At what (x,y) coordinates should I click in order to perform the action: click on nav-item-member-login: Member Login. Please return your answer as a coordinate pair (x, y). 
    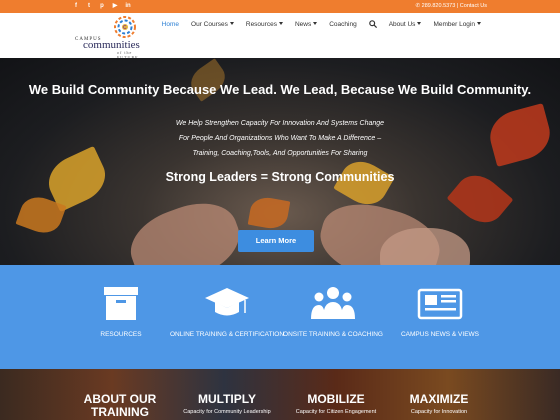
    Looking at the image, I should click on (457, 24).